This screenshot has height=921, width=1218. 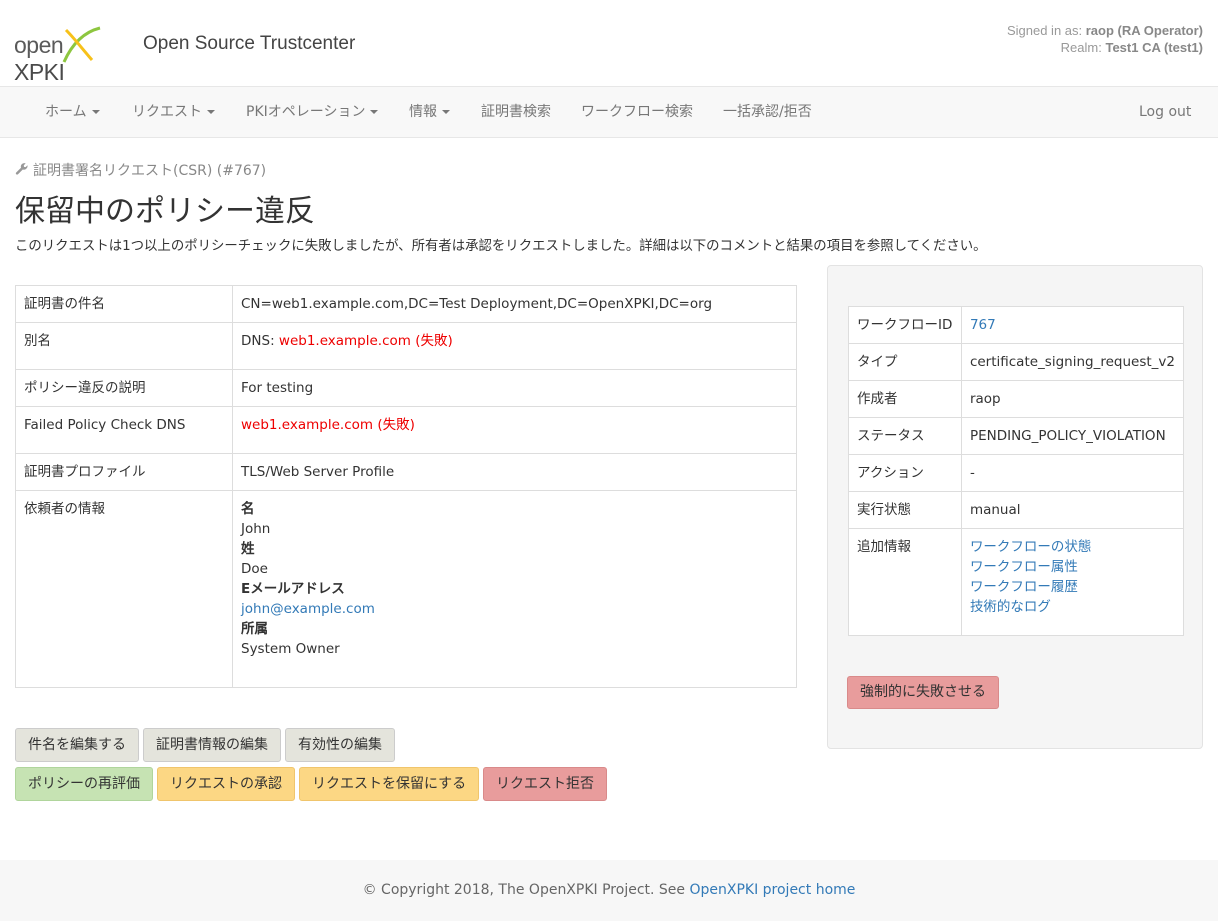 I want to click on san-prefix: DNS:, so click(x=260, y=341).